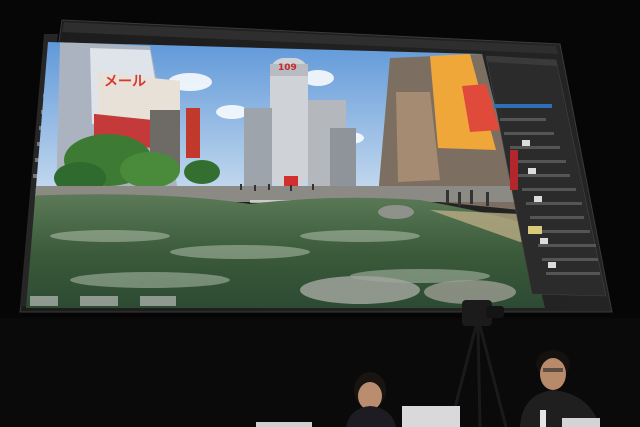  What do you see at coordinates (125, 82) in the screenshot?
I see `billboard-left-text: メール` at bounding box center [125, 82].